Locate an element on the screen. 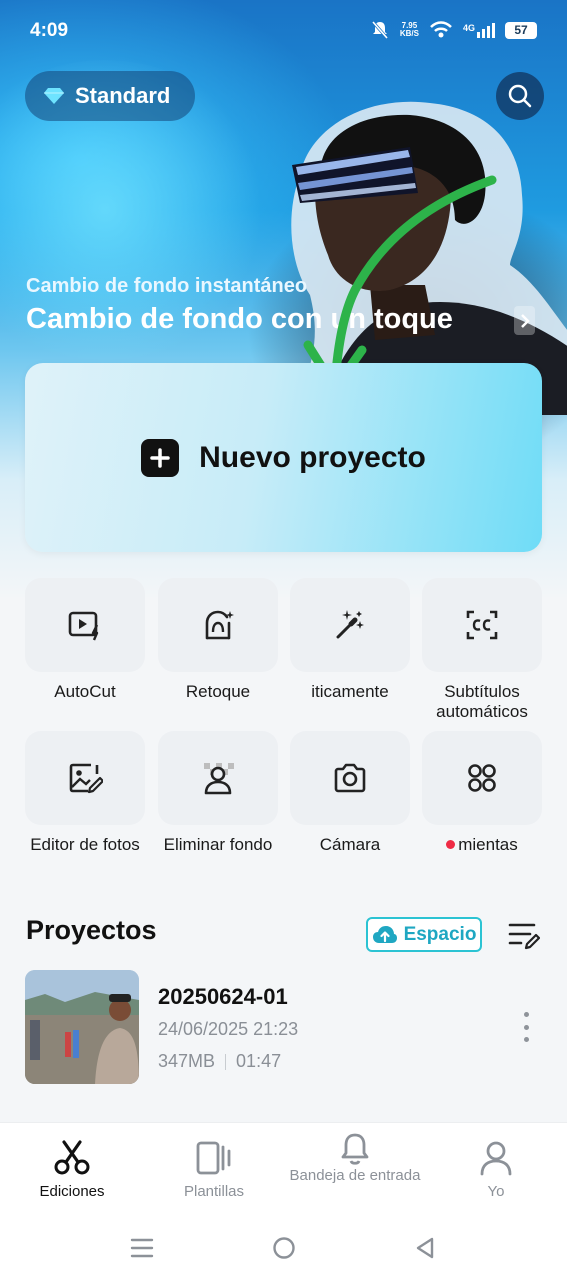 Image resolution: width=567 pixels, height=1280 pixels. new-project-button: Nuevo proyecto is located at coordinates (283, 457).